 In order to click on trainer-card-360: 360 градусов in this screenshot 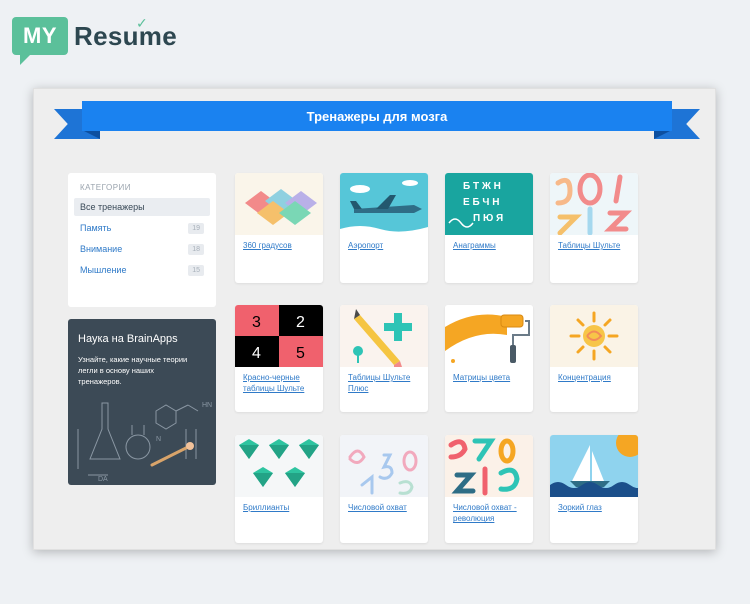, I will do `click(279, 228)`.